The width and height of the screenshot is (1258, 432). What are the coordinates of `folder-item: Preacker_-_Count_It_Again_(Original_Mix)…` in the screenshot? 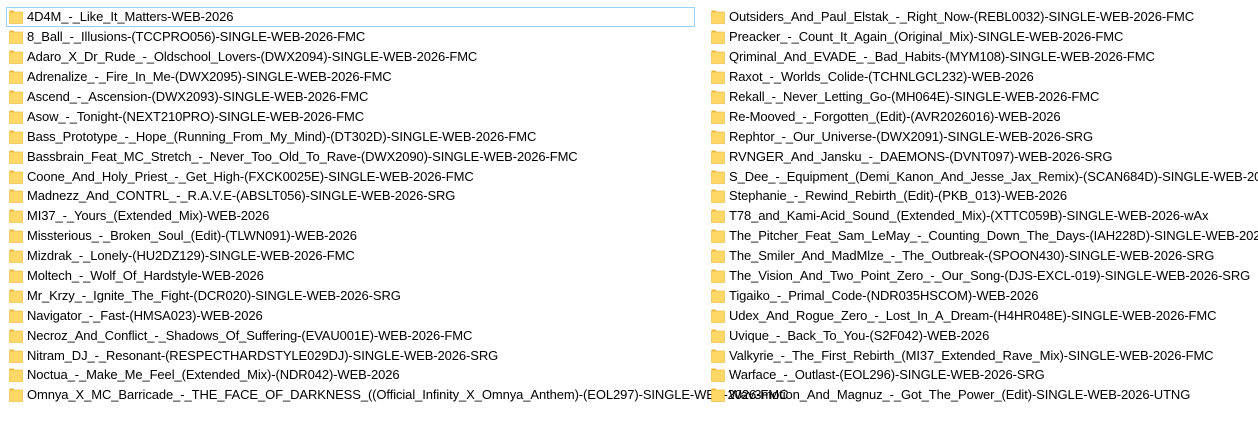 It's located at (980, 37).